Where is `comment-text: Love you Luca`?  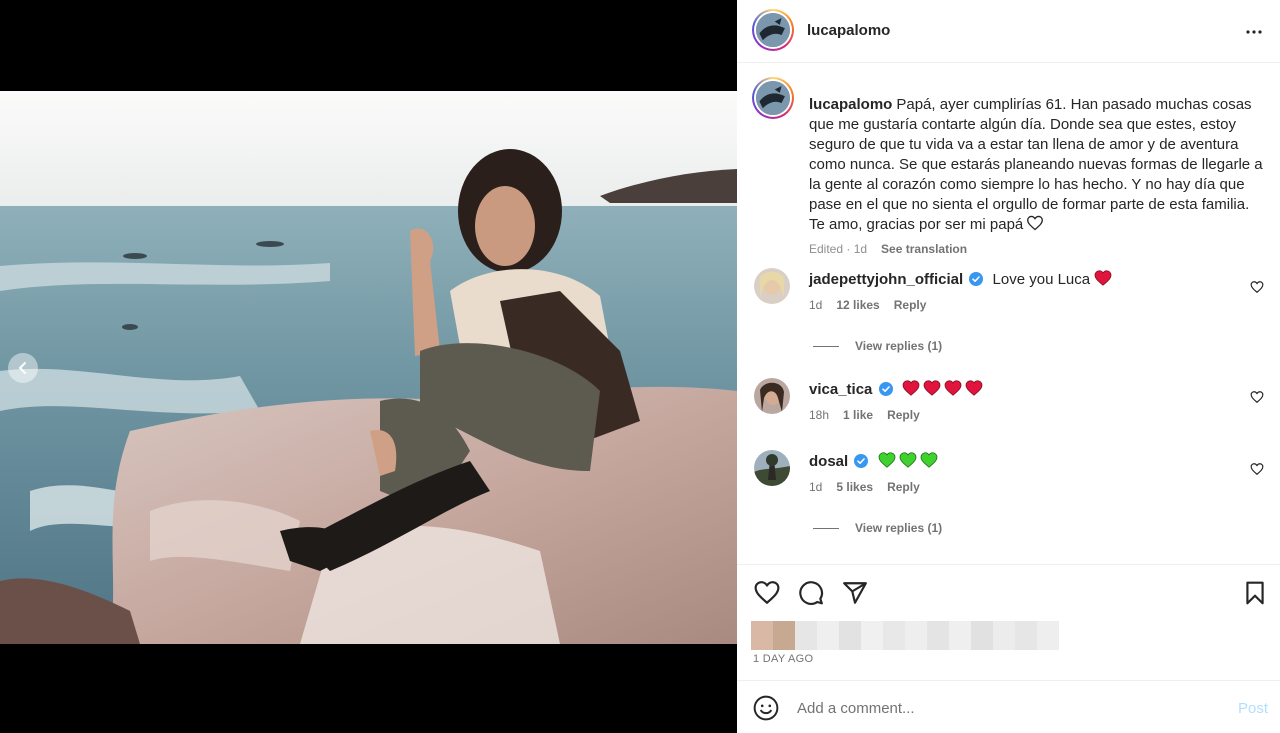
comment-text: Love you Luca is located at coordinates (1041, 279).